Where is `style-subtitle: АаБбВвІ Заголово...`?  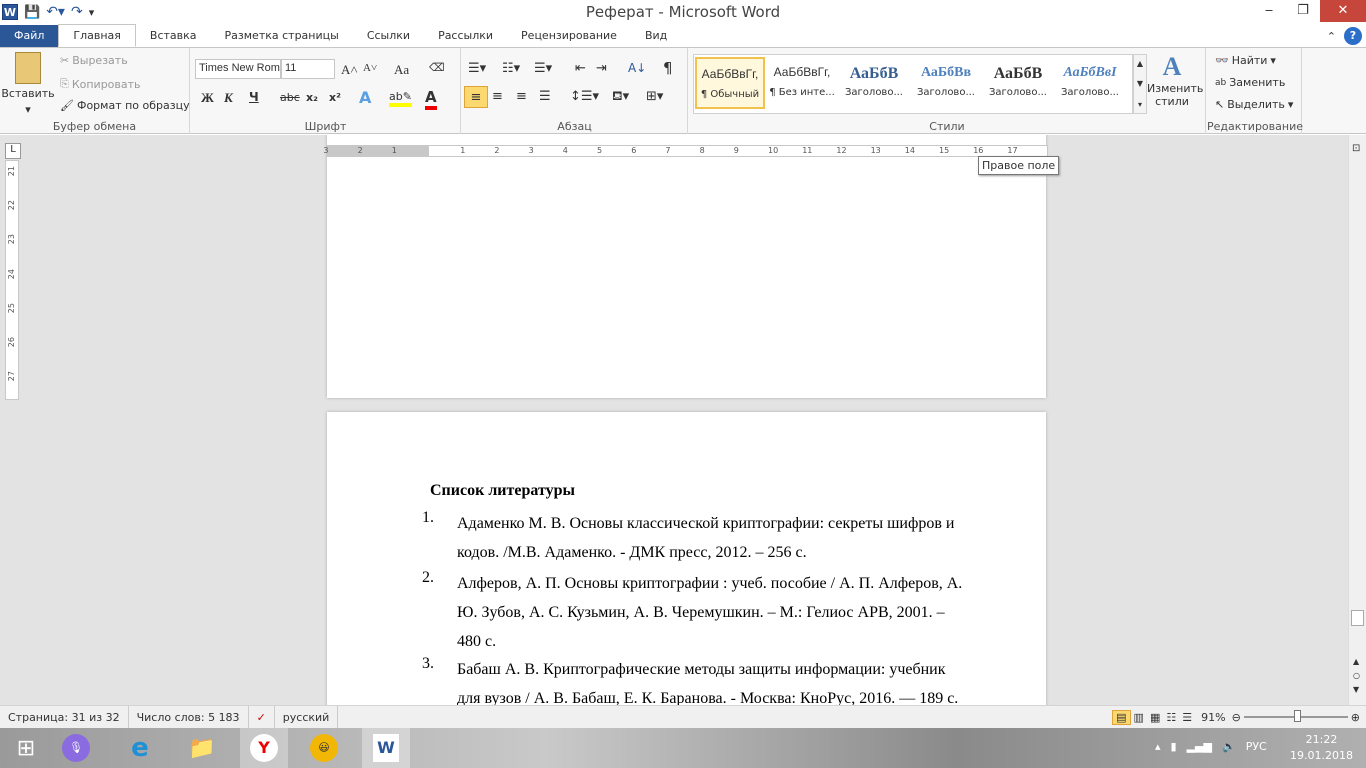 style-subtitle: АаБбВвІ Заголово... is located at coordinates (1090, 83).